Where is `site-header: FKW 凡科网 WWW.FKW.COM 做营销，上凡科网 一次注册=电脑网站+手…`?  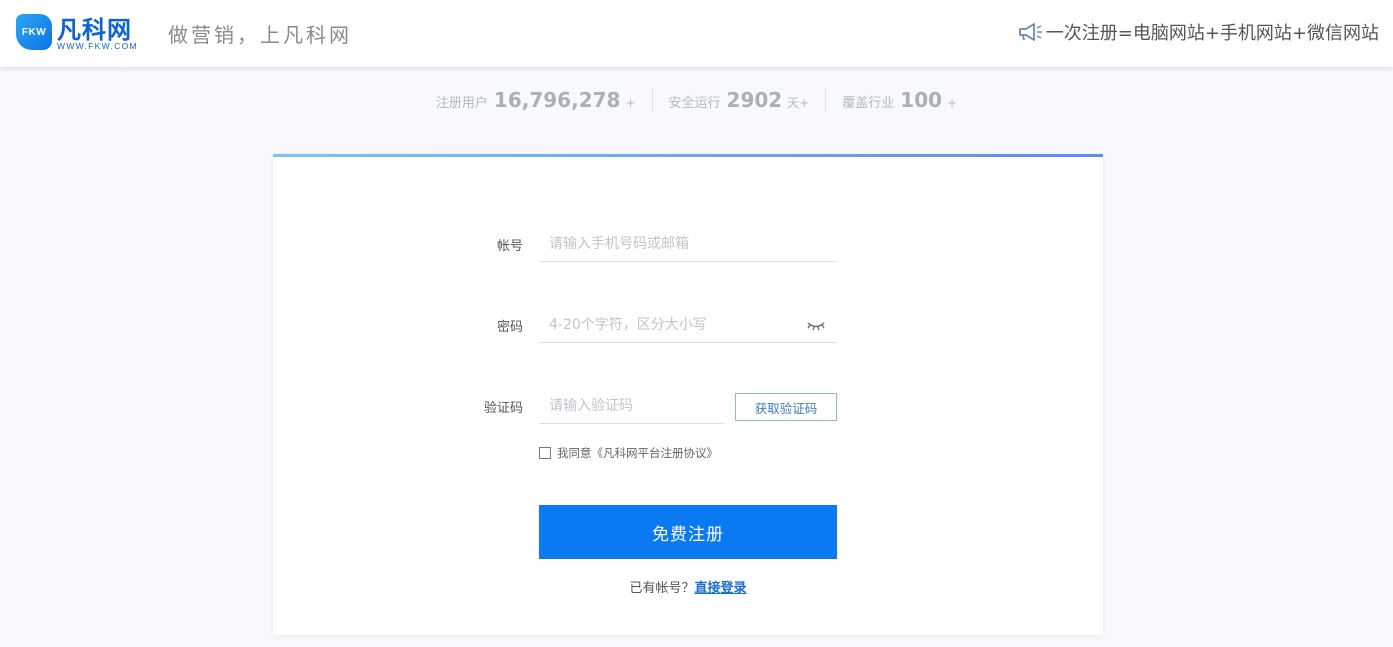 site-header: FKW 凡科网 WWW.FKW.COM 做营销，上凡科网 一次注册=电脑网站+手… is located at coordinates (696, 33).